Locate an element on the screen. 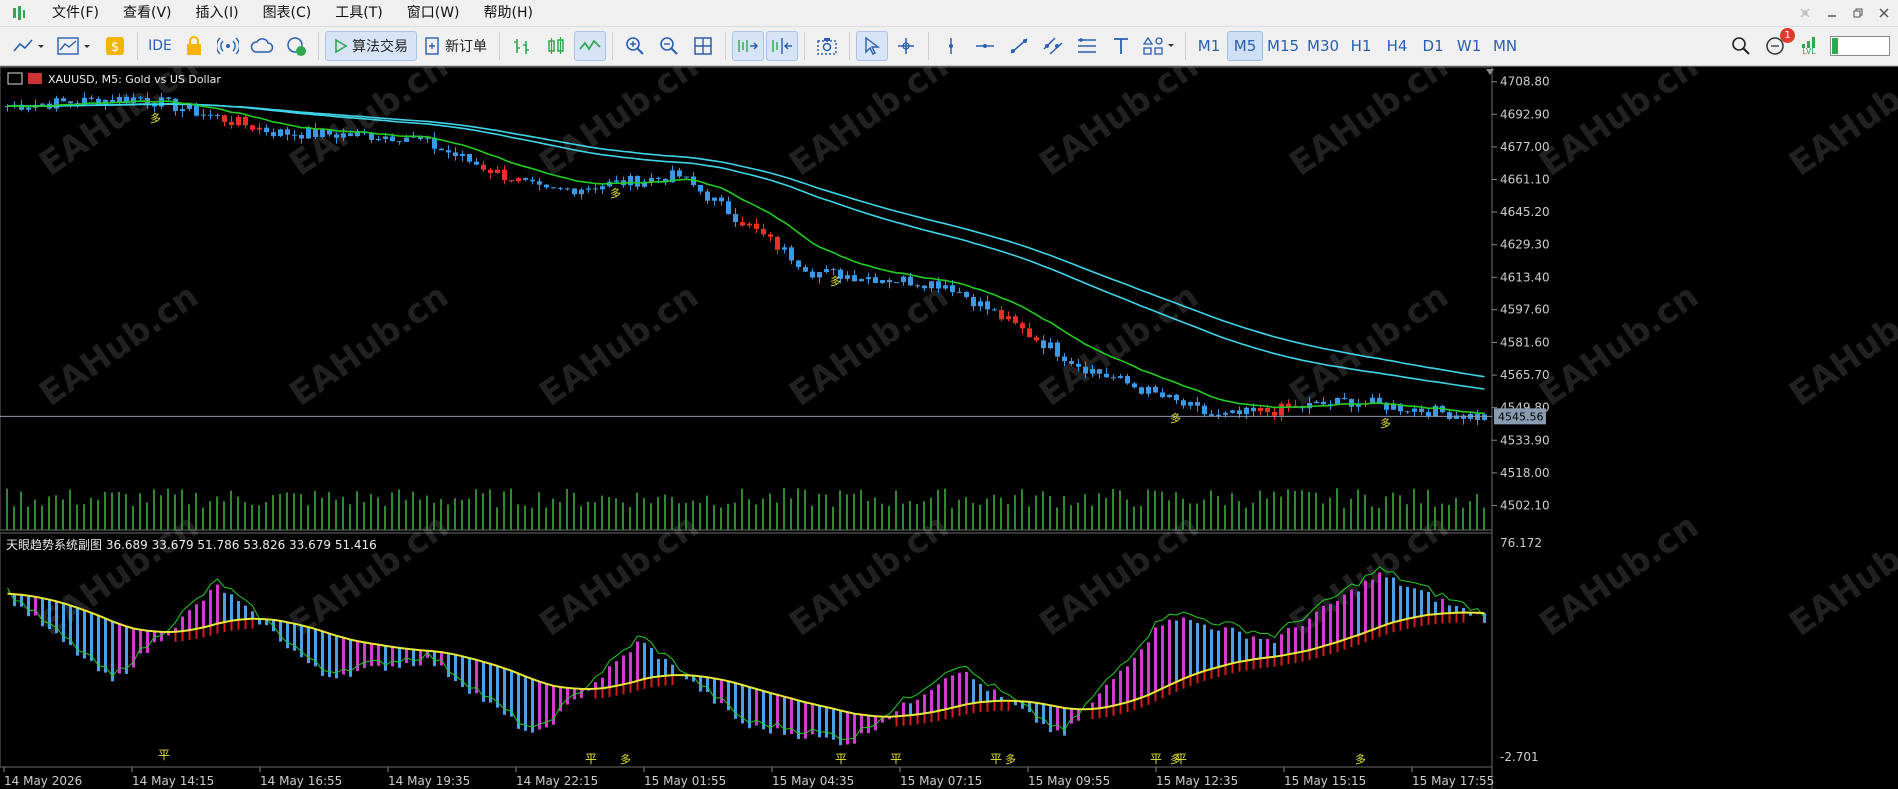 The image size is (1898, 789). timeframe-m30: M30 is located at coordinates (1323, 46).